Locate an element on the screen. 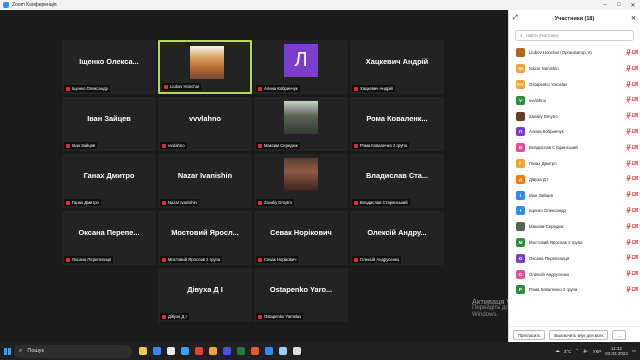  minimize-button: – is located at coordinates (605, 5).